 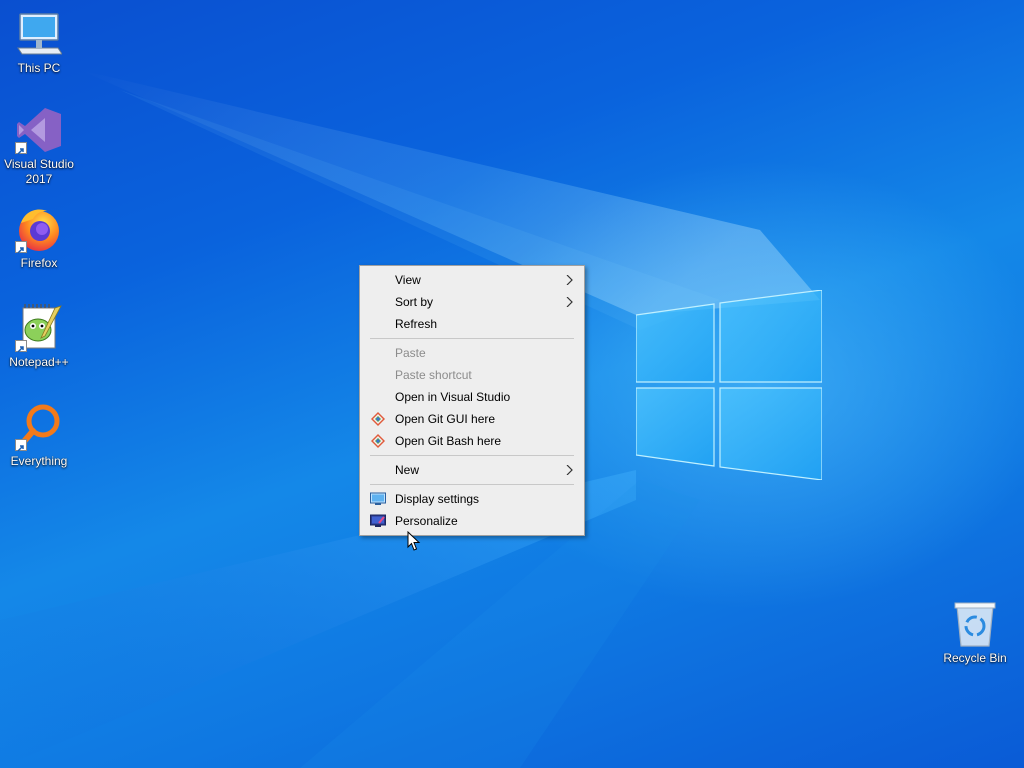 I want to click on menu-item-label: Personalize, so click(x=426, y=521).